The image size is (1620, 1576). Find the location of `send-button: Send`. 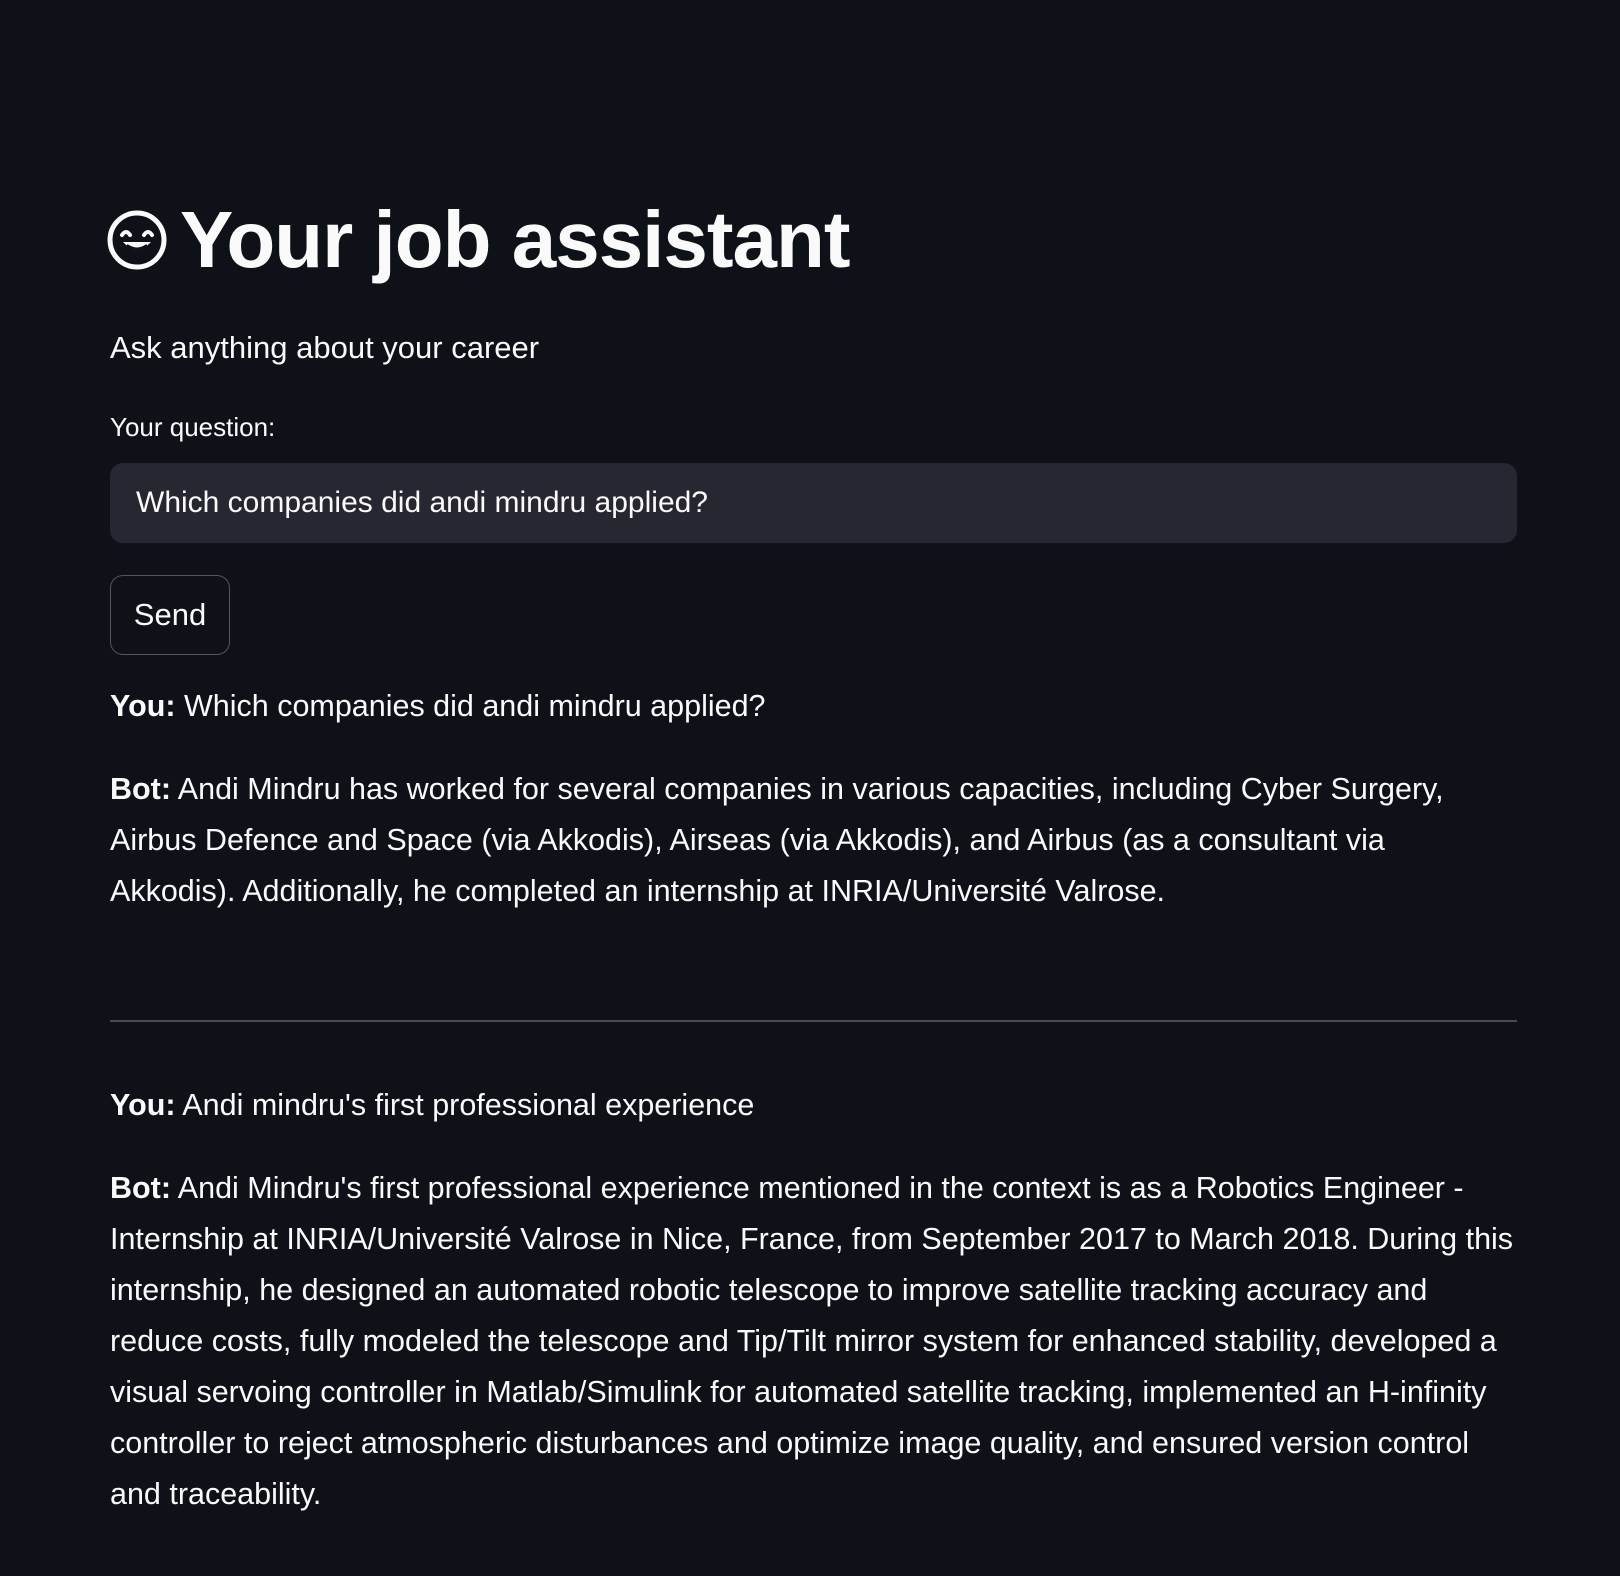

send-button: Send is located at coordinates (170, 615).